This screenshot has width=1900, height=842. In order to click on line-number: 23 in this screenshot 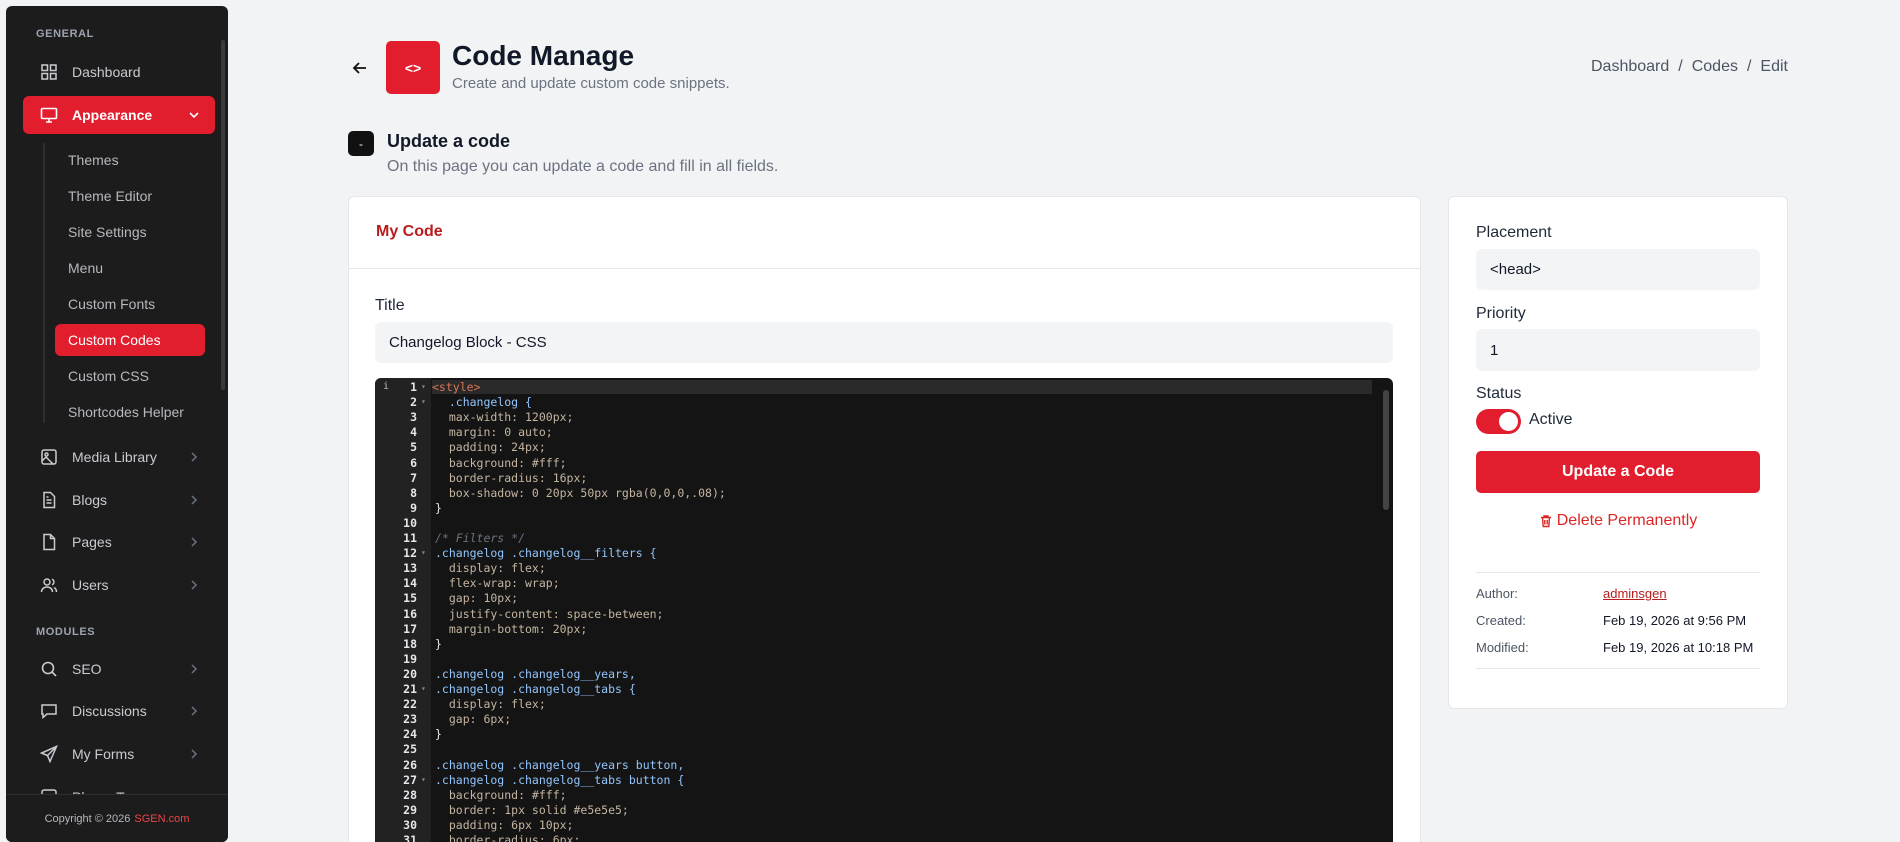, I will do `click(410, 719)`.